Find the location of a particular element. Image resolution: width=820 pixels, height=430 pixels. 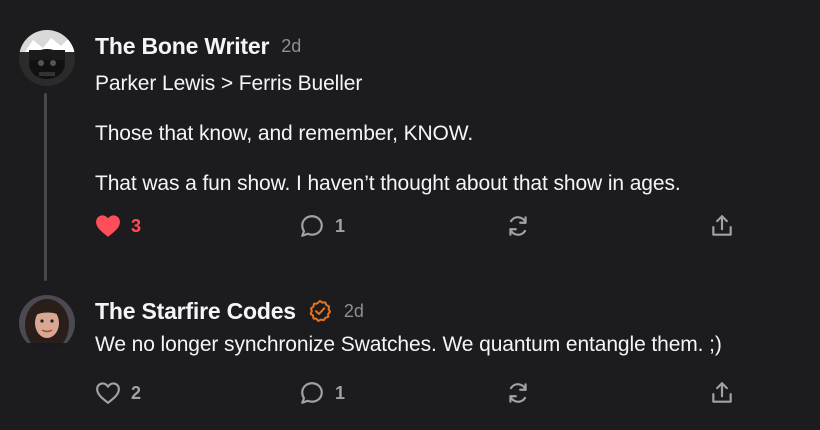

author-name: The Bone Writer is located at coordinates (182, 46).